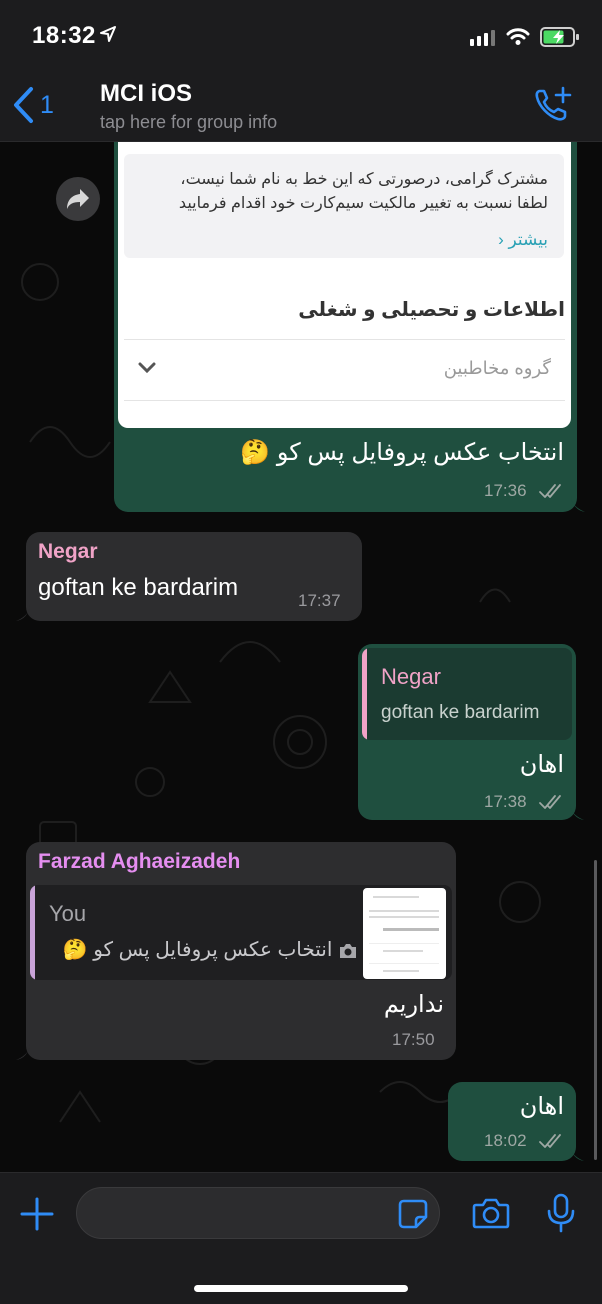  What do you see at coordinates (258, 1213) in the screenshot?
I see `message-input` at bounding box center [258, 1213].